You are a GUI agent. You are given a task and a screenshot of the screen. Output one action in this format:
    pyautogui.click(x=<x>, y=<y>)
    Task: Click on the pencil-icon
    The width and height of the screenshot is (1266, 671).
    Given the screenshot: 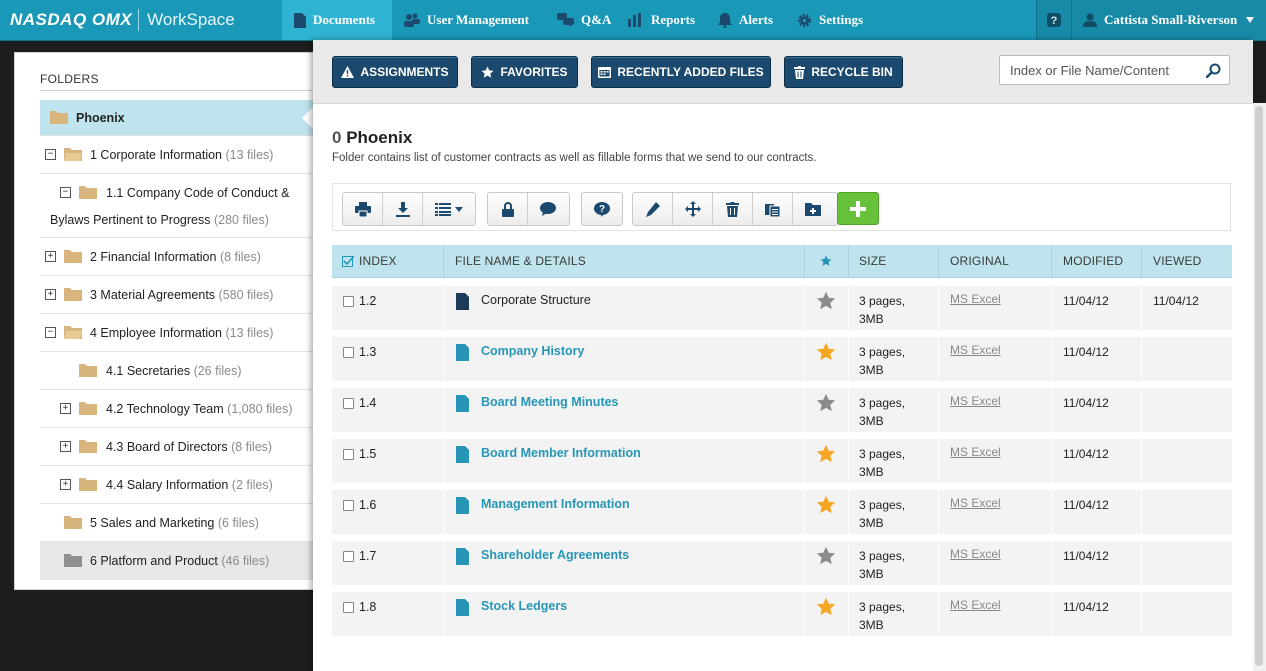 What is the action you would take?
    pyautogui.click(x=653, y=209)
    